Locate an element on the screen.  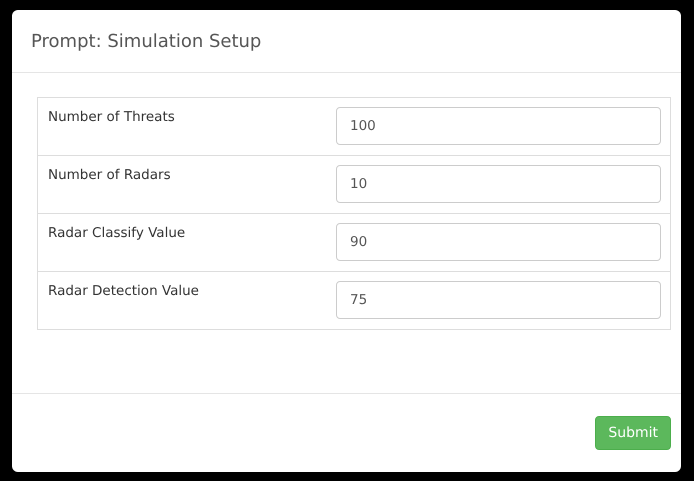
field-label: Radar Classify Value is located at coordinates (116, 233).